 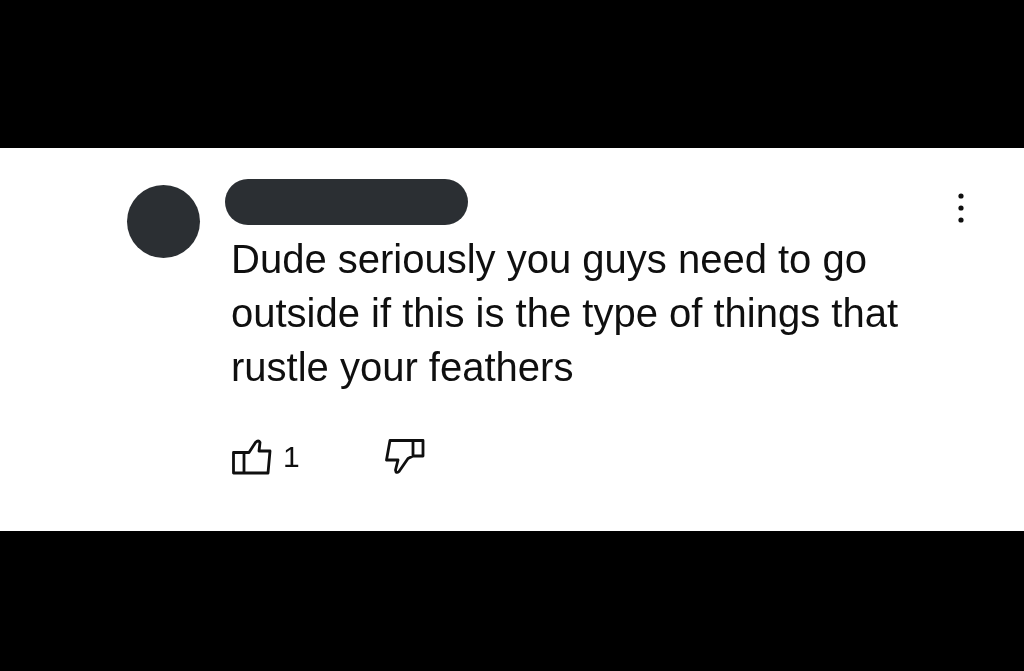 I want to click on like-button: 1, so click(x=266, y=457).